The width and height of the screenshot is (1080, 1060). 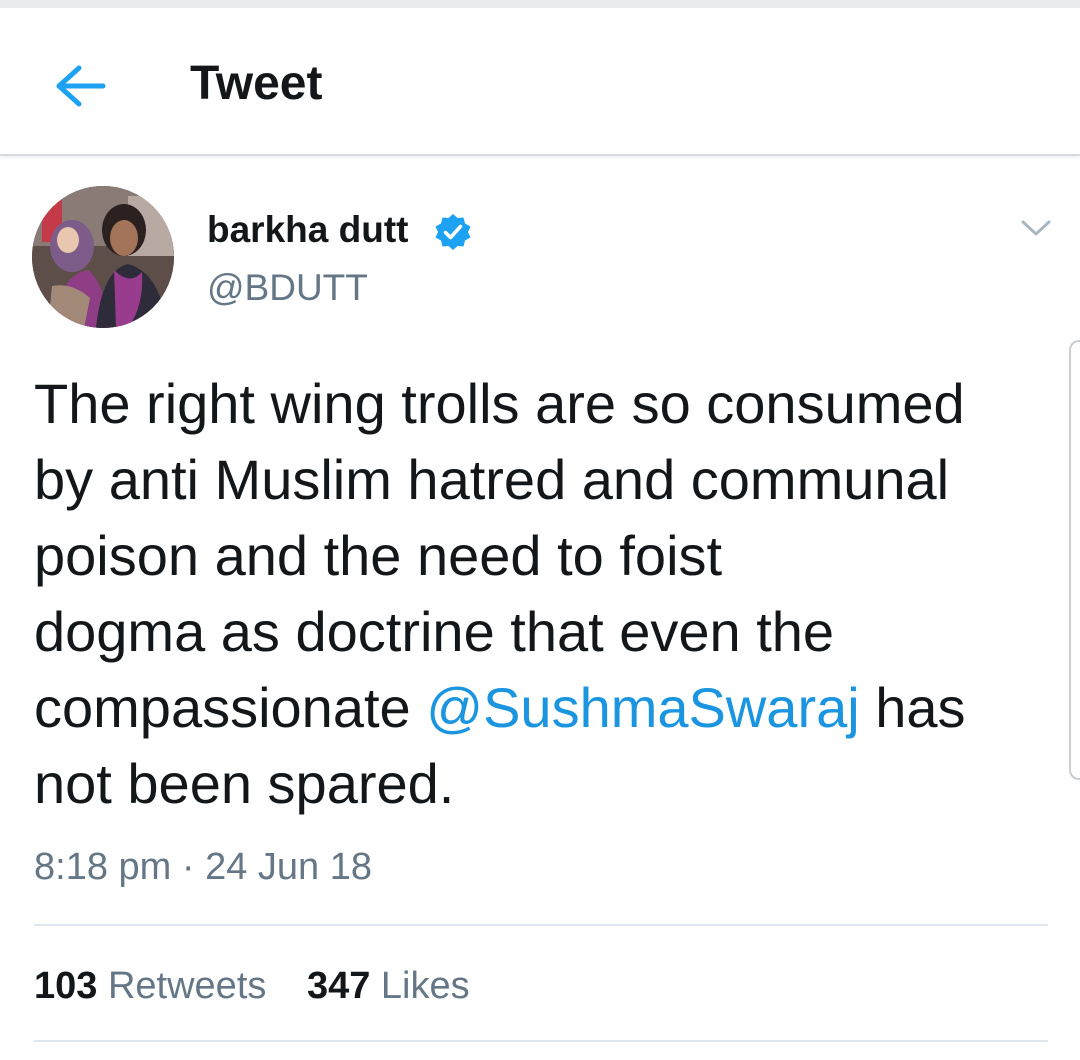 I want to click on likes-stat: 347 Likes, so click(x=388, y=986).